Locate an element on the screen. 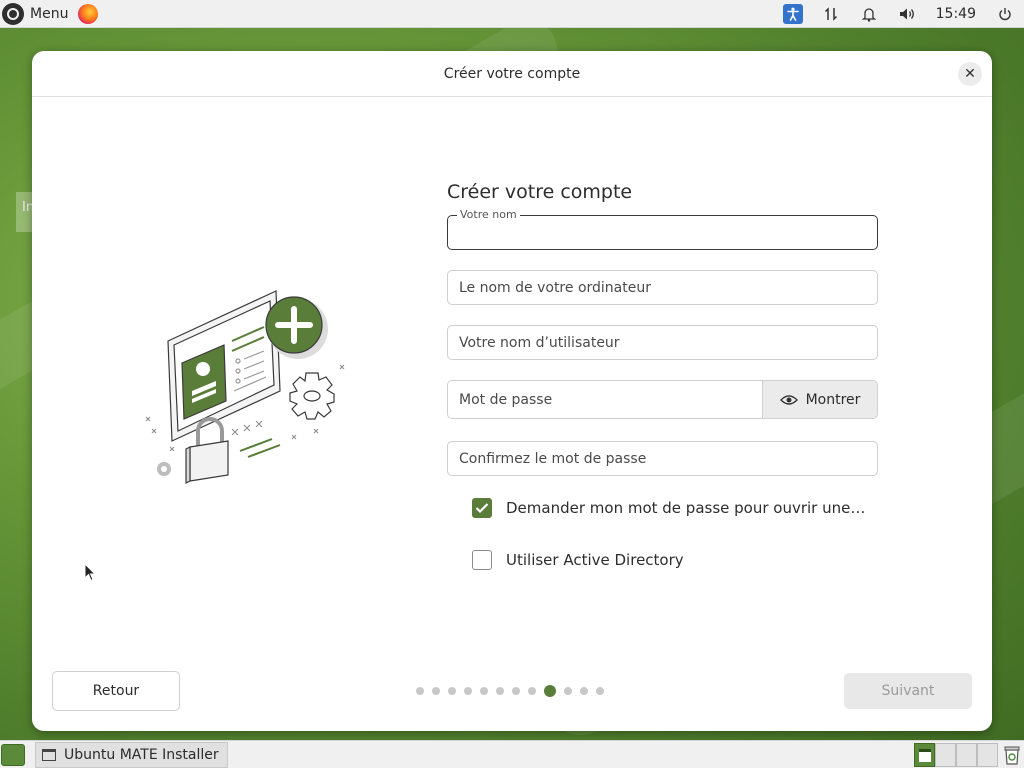 This screenshot has height=768, width=1024. name-field: Votre nom is located at coordinates (662, 229).